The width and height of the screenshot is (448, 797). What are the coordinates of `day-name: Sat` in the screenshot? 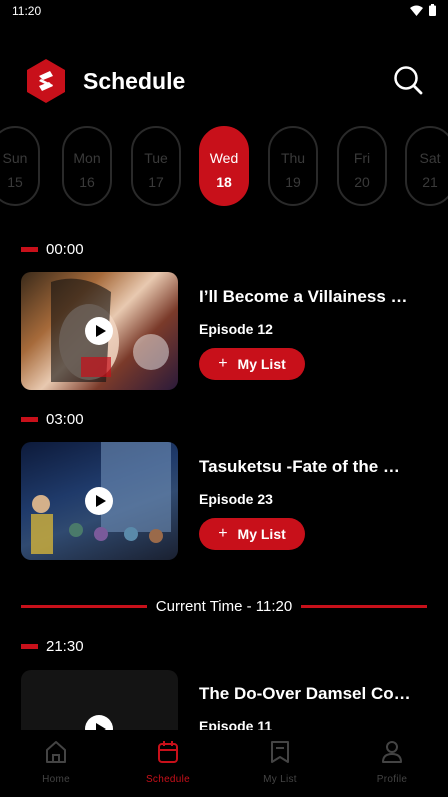 It's located at (430, 158).